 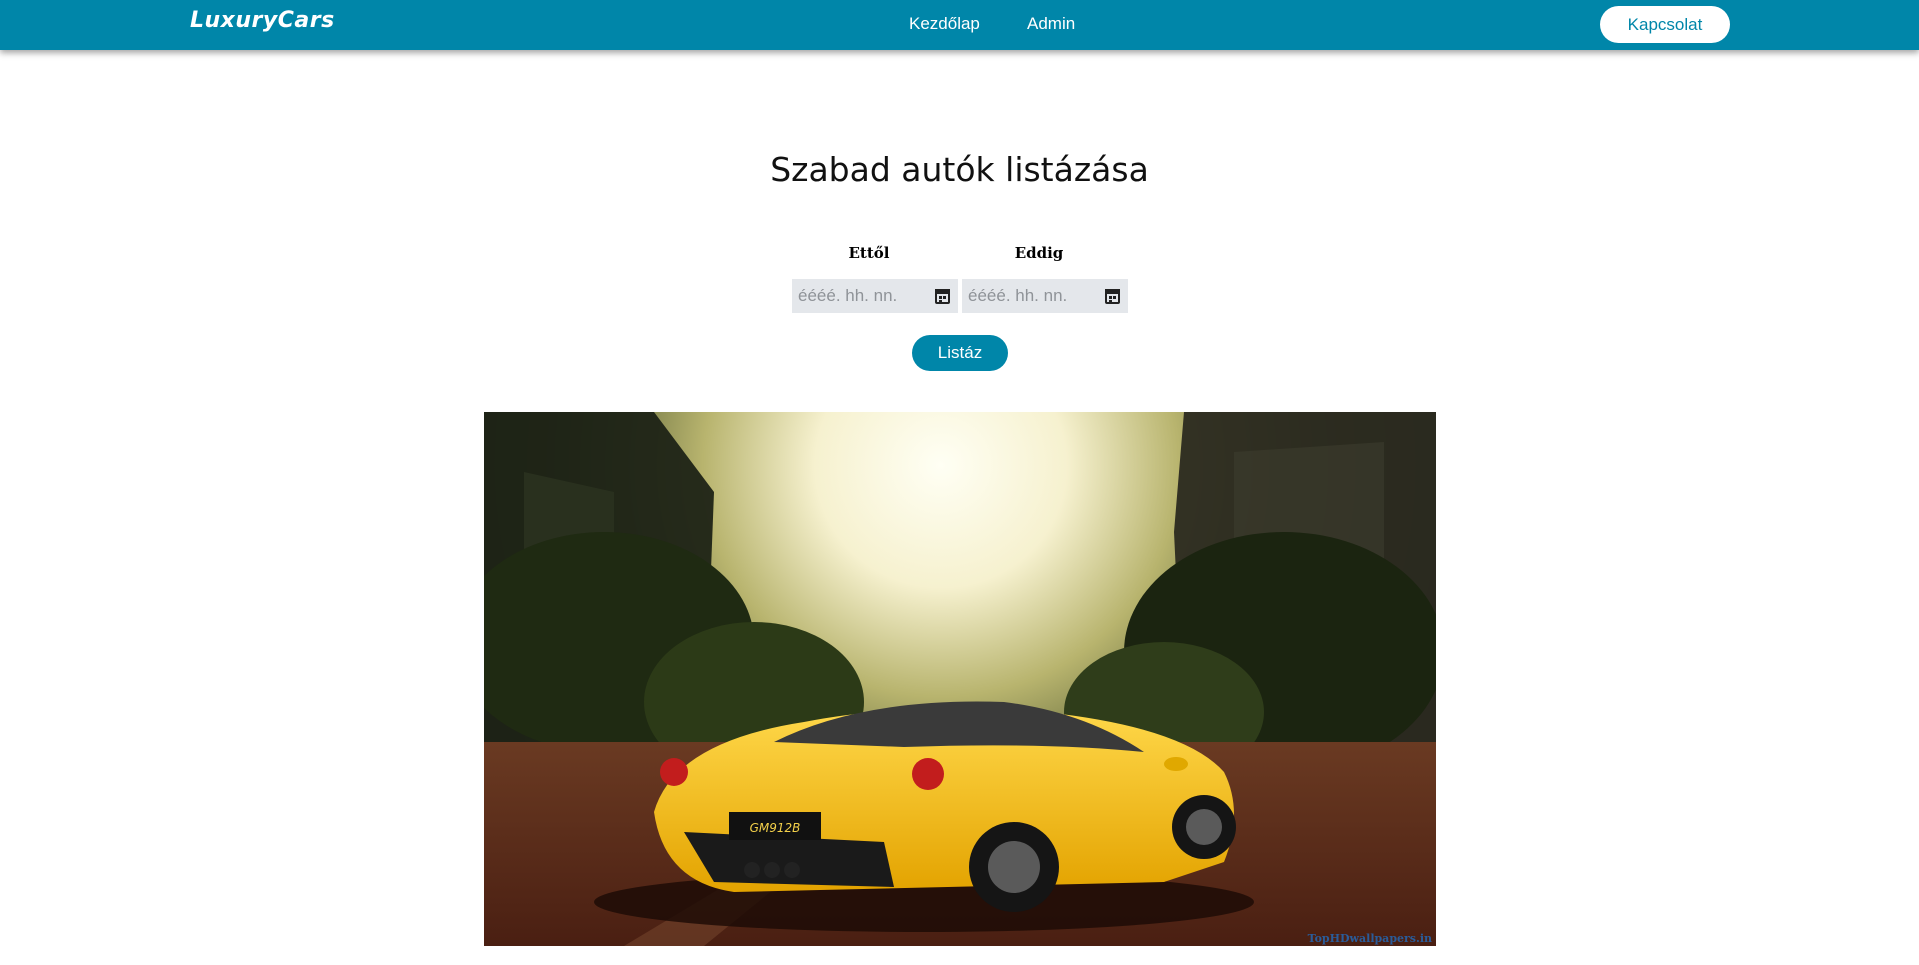 I want to click on logo: LuxuryCars, so click(x=262, y=20).